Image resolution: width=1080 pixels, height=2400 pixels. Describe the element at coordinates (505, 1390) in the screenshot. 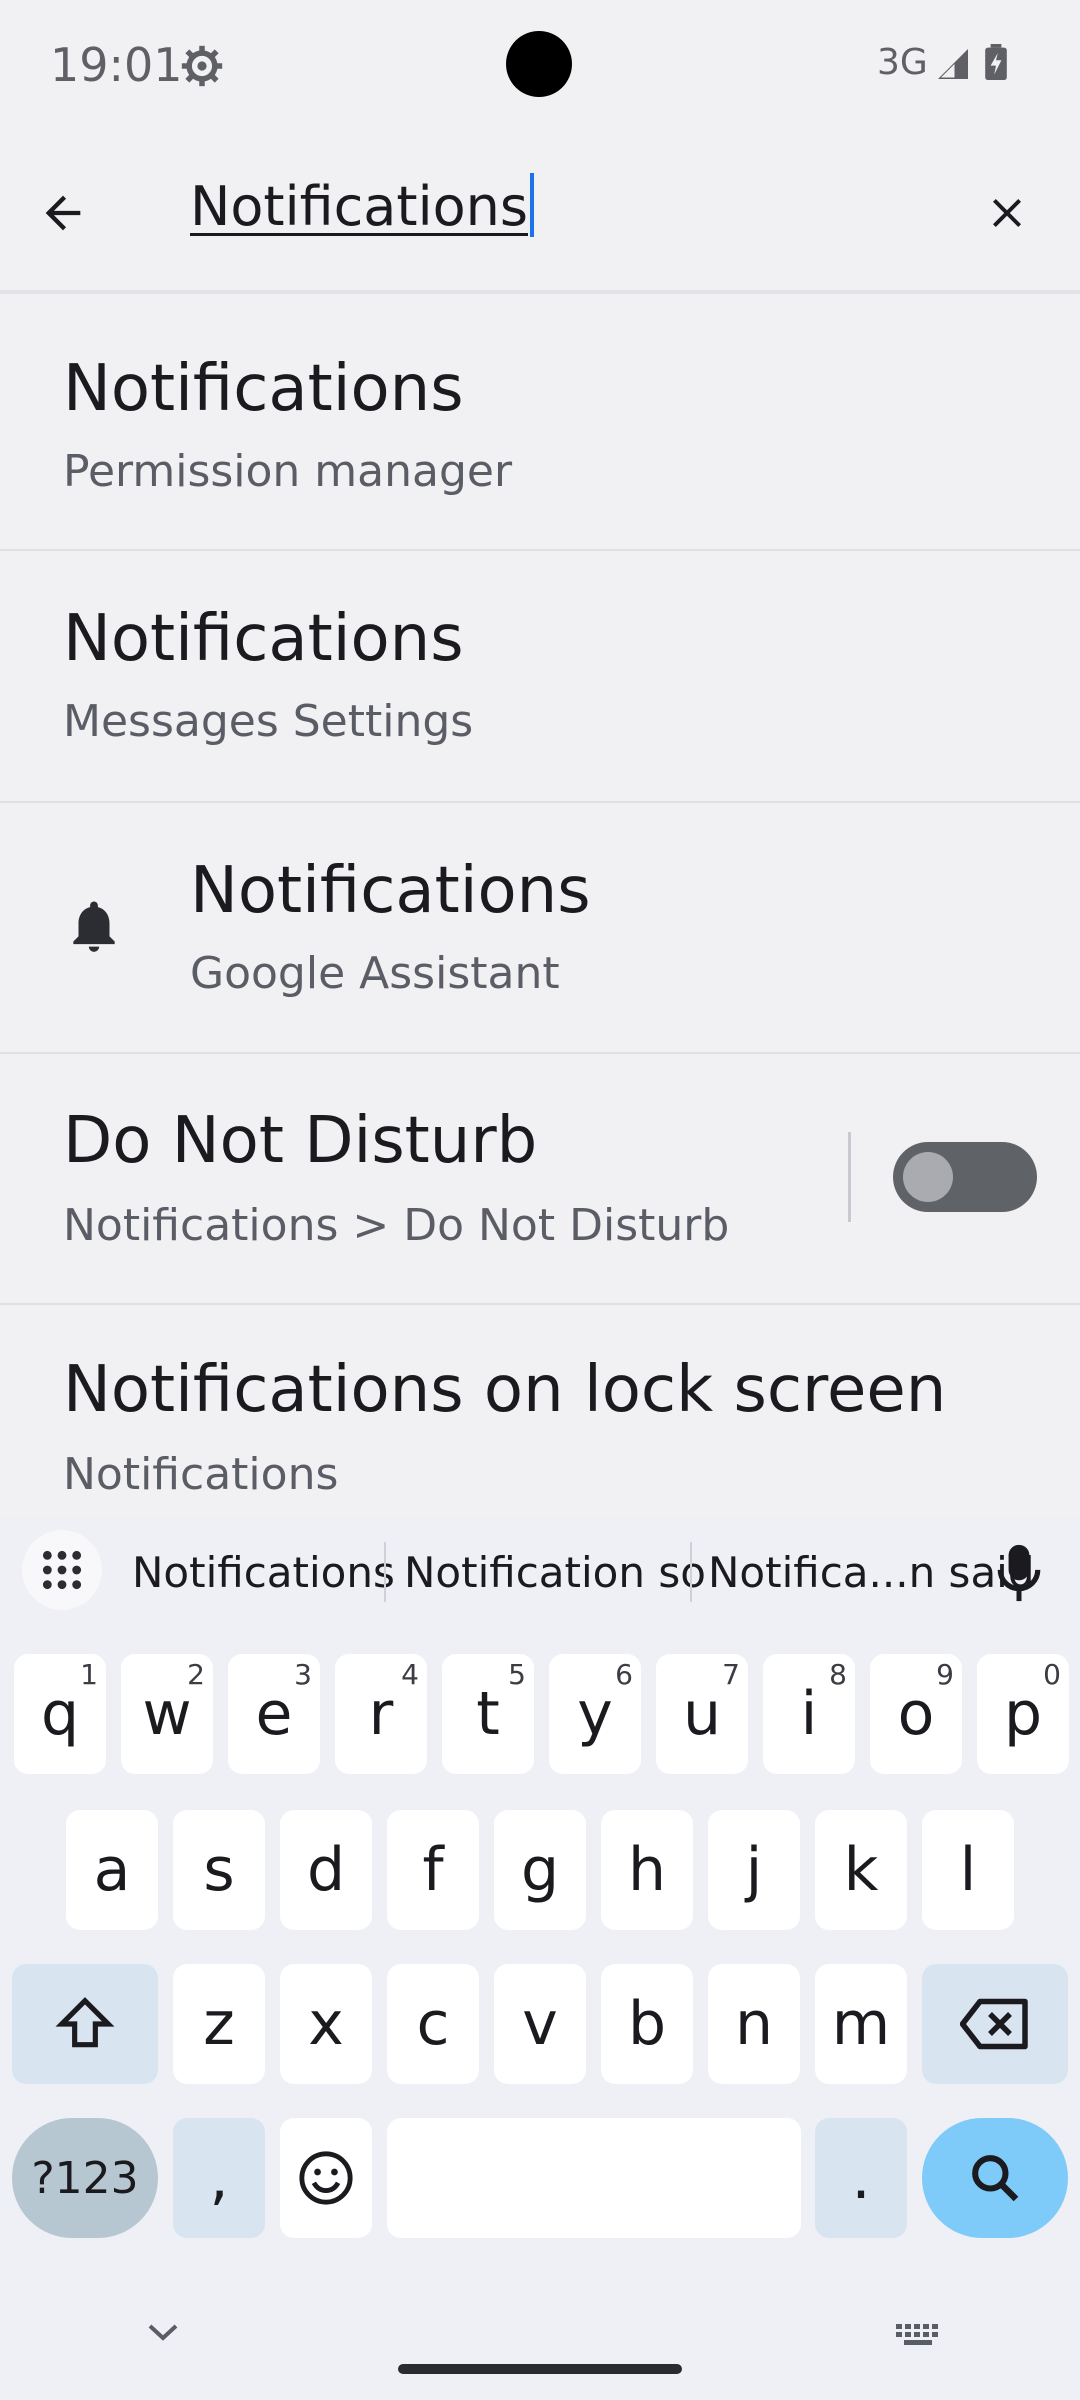

I see `result-title: Notifications on lock screen` at that location.